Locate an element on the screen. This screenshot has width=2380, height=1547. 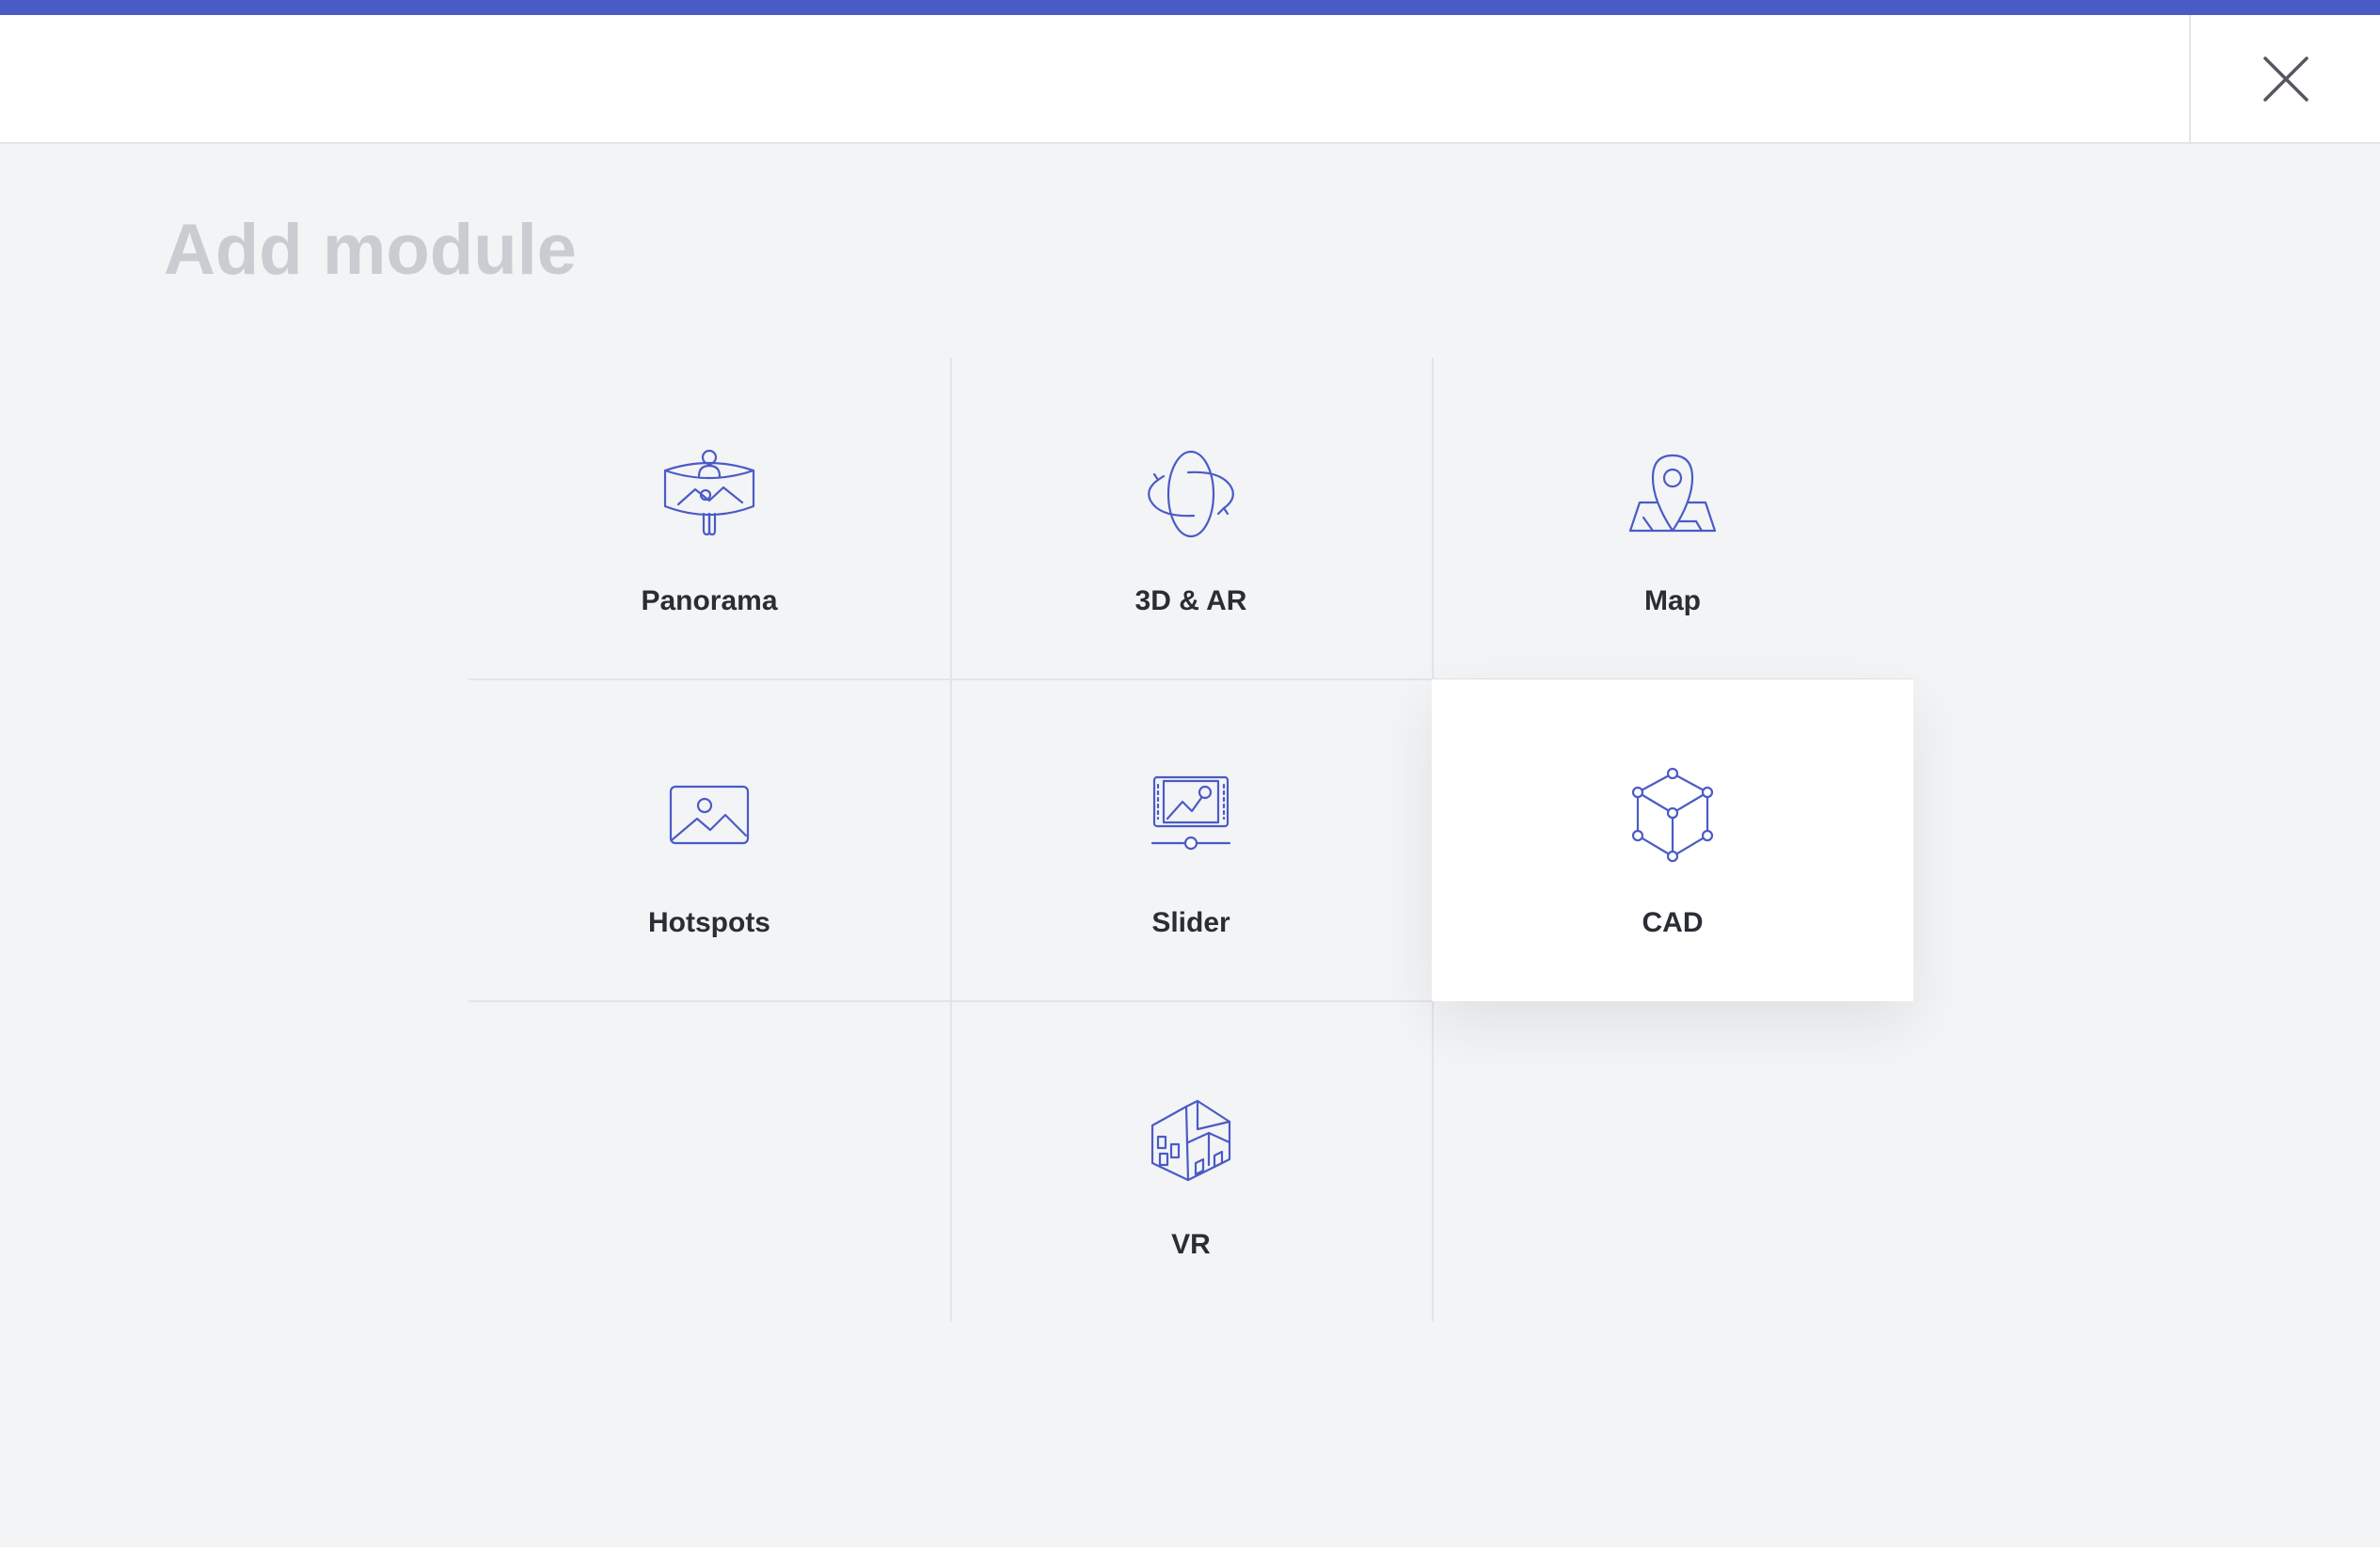
close-icon is located at coordinates (2285, 79).